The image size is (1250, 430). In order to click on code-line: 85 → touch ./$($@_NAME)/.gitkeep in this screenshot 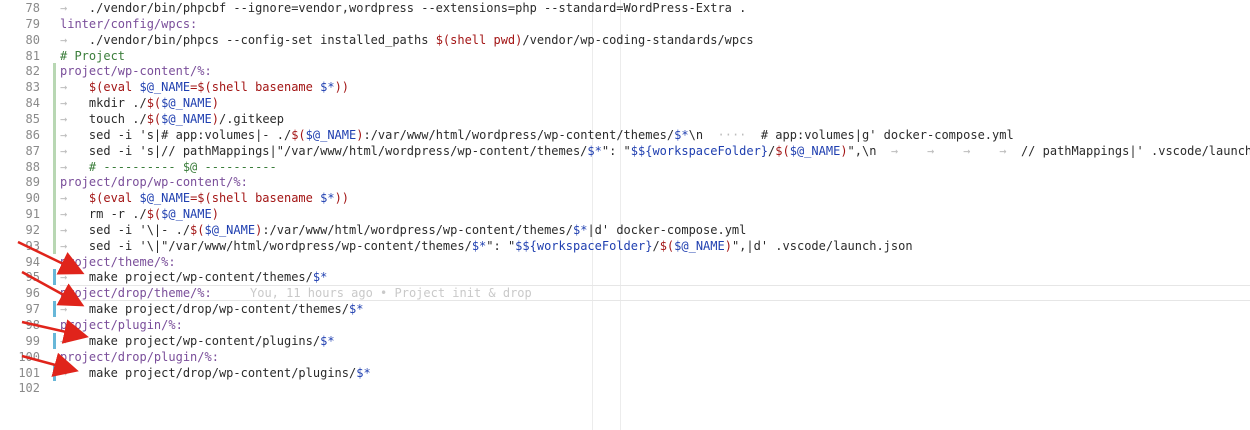, I will do `click(625, 118)`.